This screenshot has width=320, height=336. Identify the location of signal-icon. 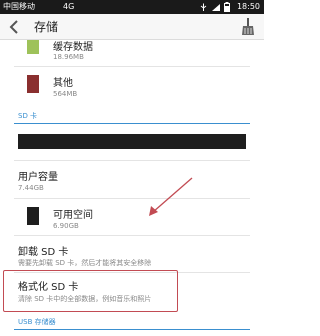
(216, 7).